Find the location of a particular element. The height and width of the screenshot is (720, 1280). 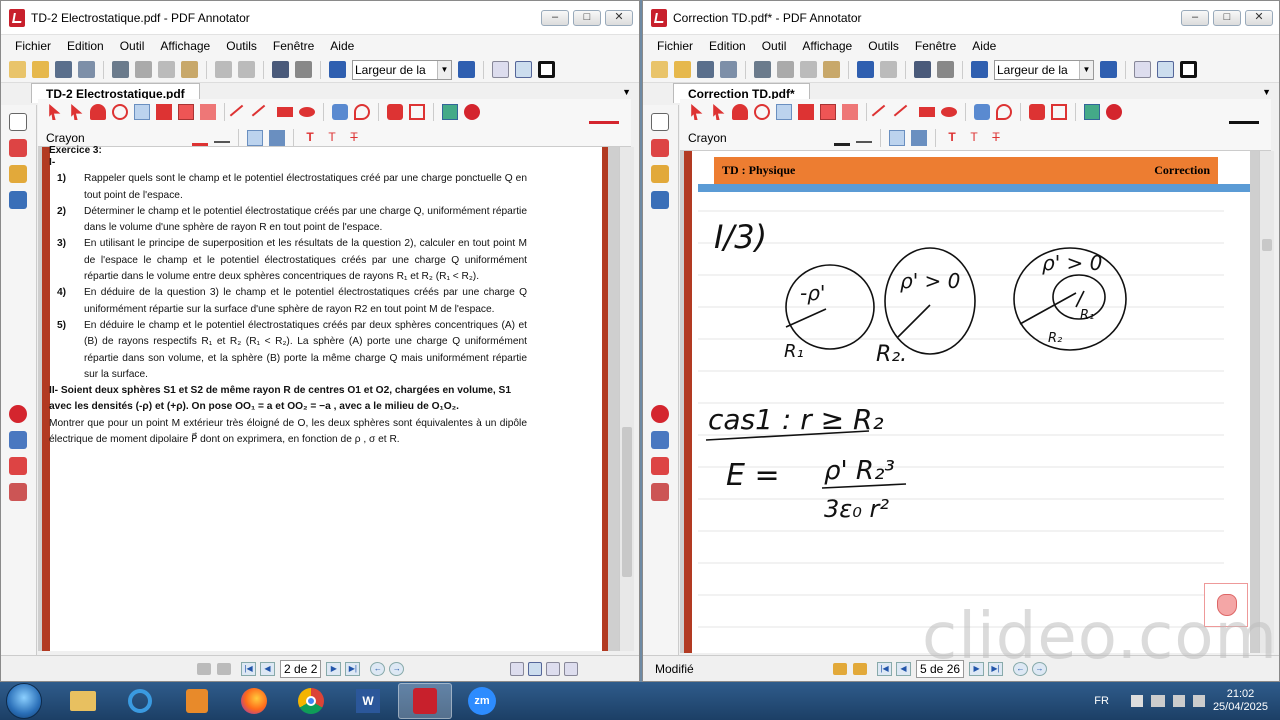

find-icon is located at coordinates (922, 69).